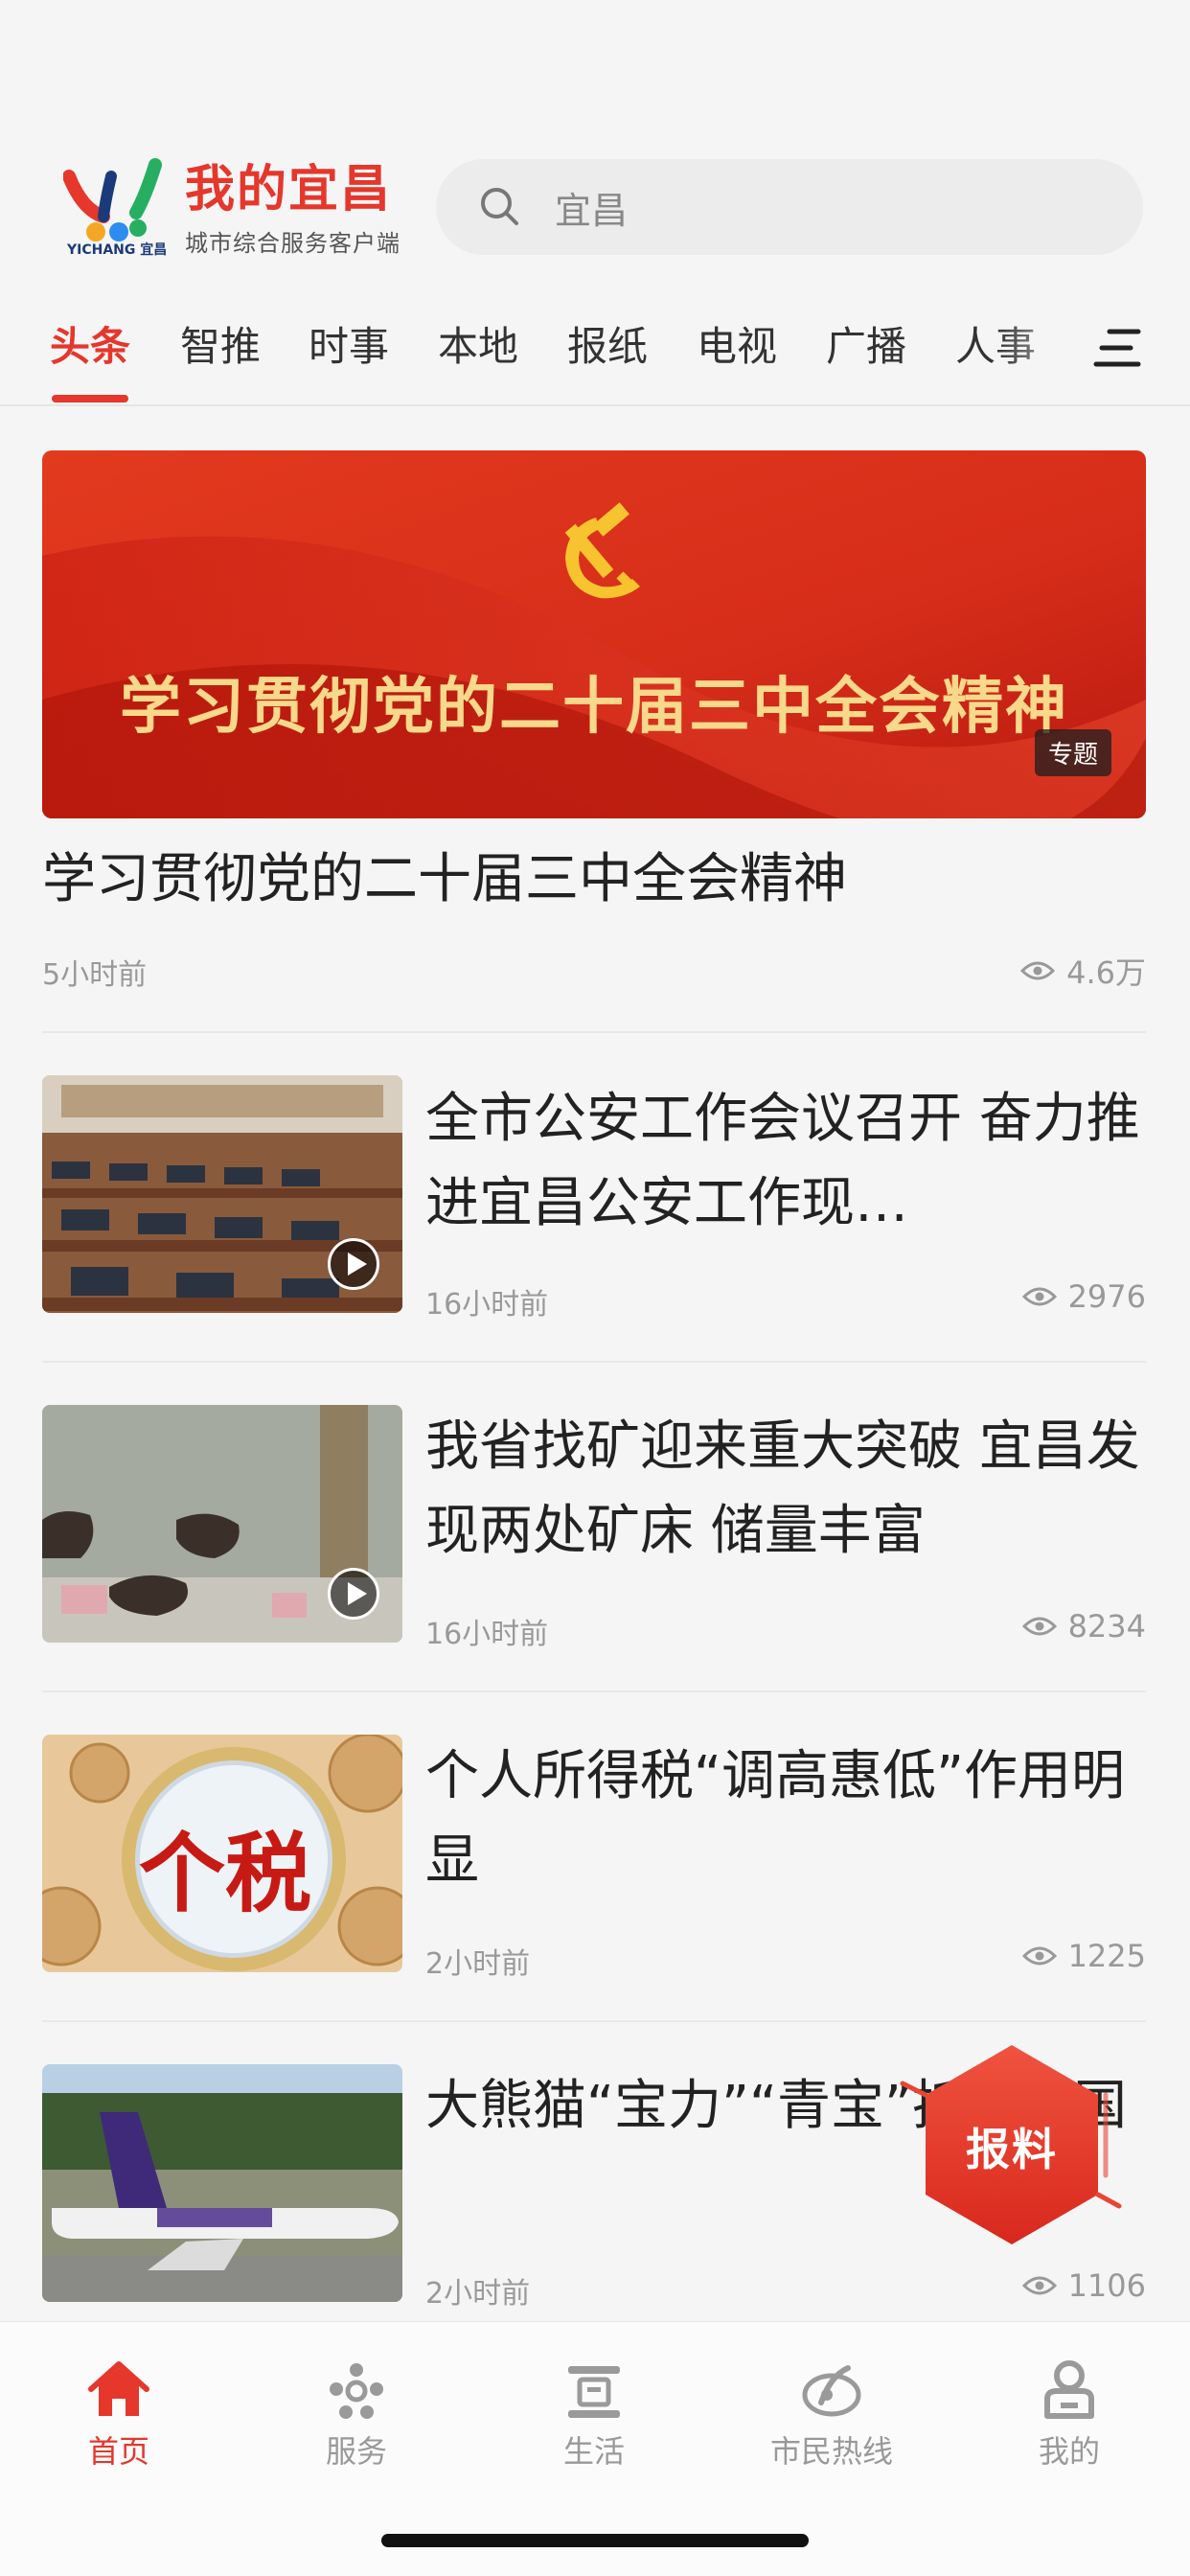 This screenshot has width=1190, height=2576. I want to click on news-views: 1106, so click(1083, 2285).